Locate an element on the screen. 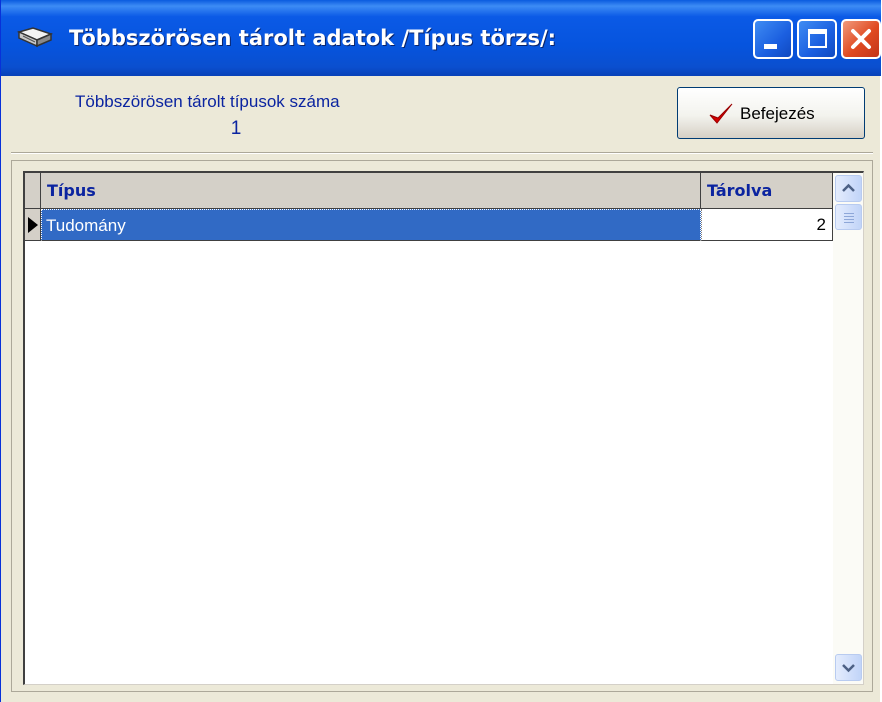 This screenshot has height=702, width=882. finish-button-label: Befejezés is located at coordinates (777, 113).